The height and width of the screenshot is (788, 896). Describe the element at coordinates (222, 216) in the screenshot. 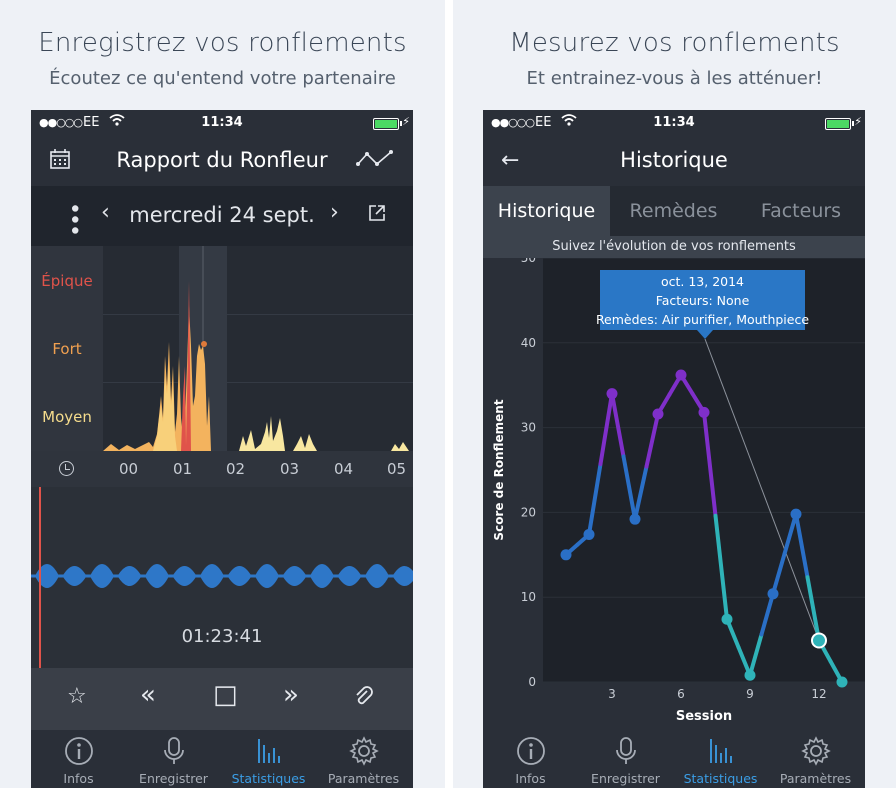

I see `date-navigator: ••• ‹ mercredi 24 sept. ›` at that location.